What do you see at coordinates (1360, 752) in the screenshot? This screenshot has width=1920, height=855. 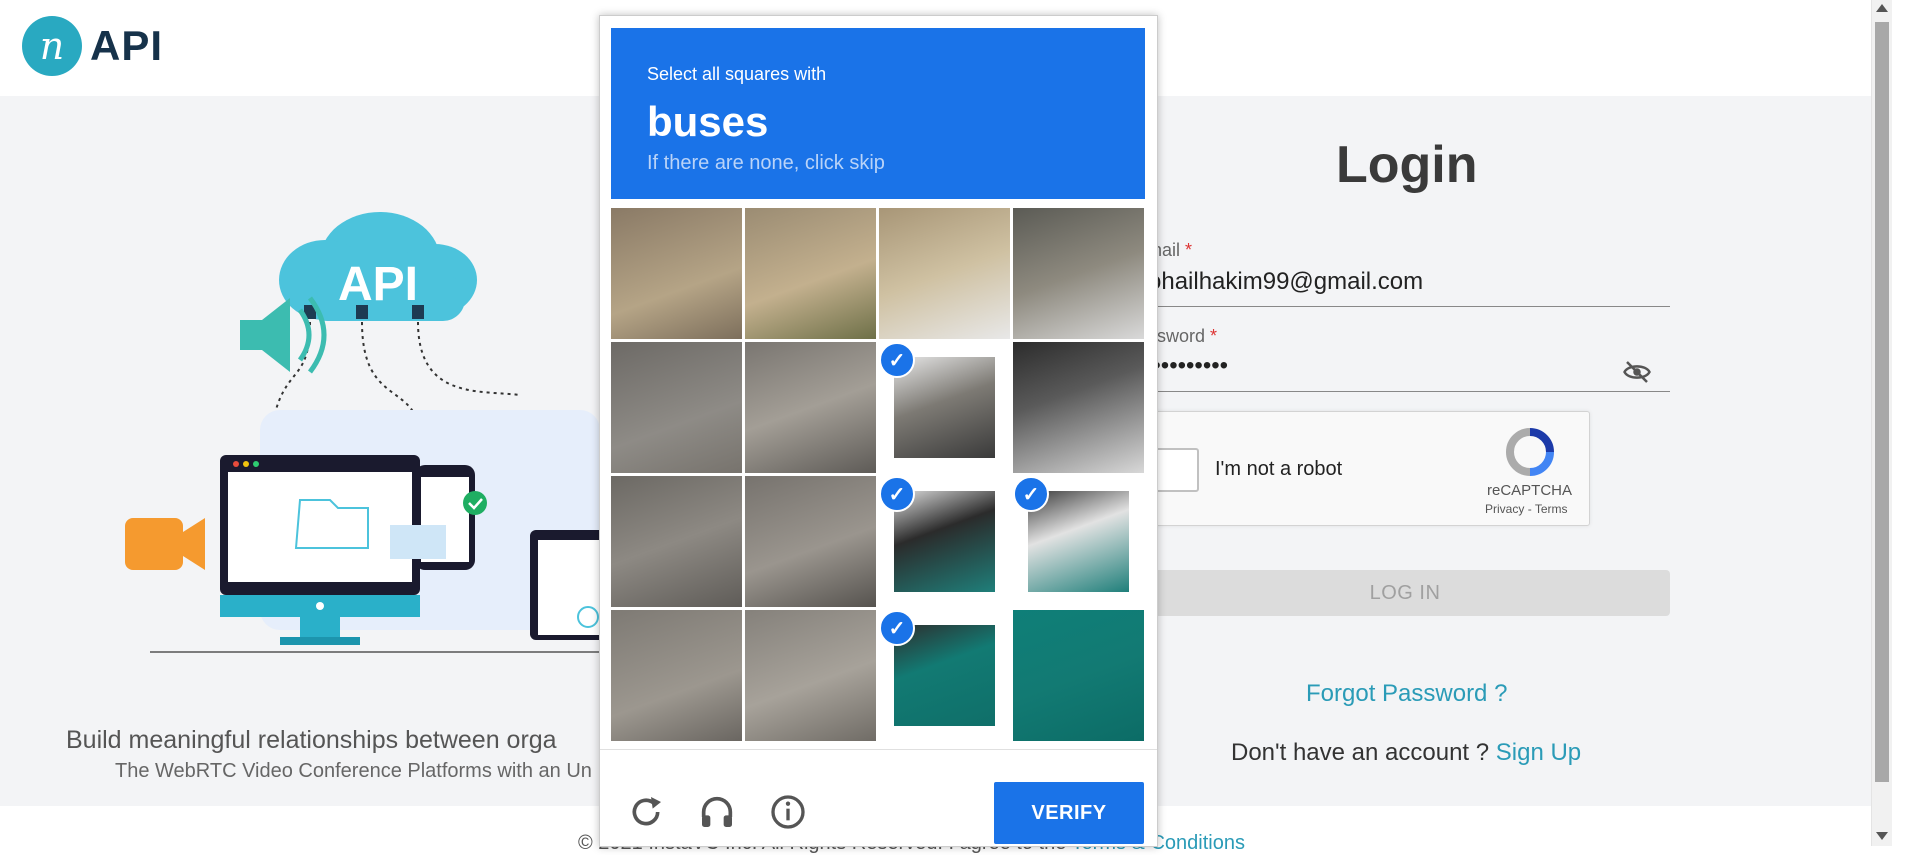 I see `no-account-text: Don't have an account ?` at bounding box center [1360, 752].